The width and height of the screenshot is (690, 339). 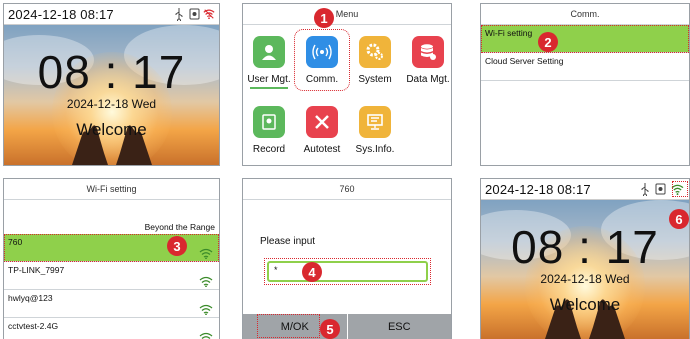 What do you see at coordinates (322, 60) in the screenshot?
I see `step-highlight-comm` at bounding box center [322, 60].